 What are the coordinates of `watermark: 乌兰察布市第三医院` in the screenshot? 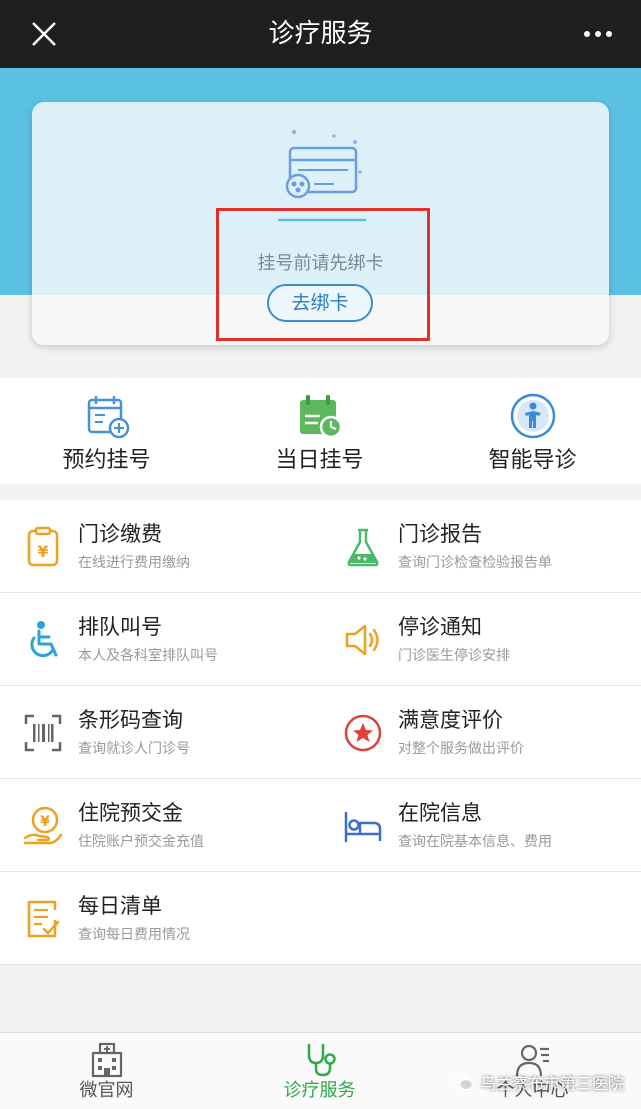 It's located at (537, 1082).